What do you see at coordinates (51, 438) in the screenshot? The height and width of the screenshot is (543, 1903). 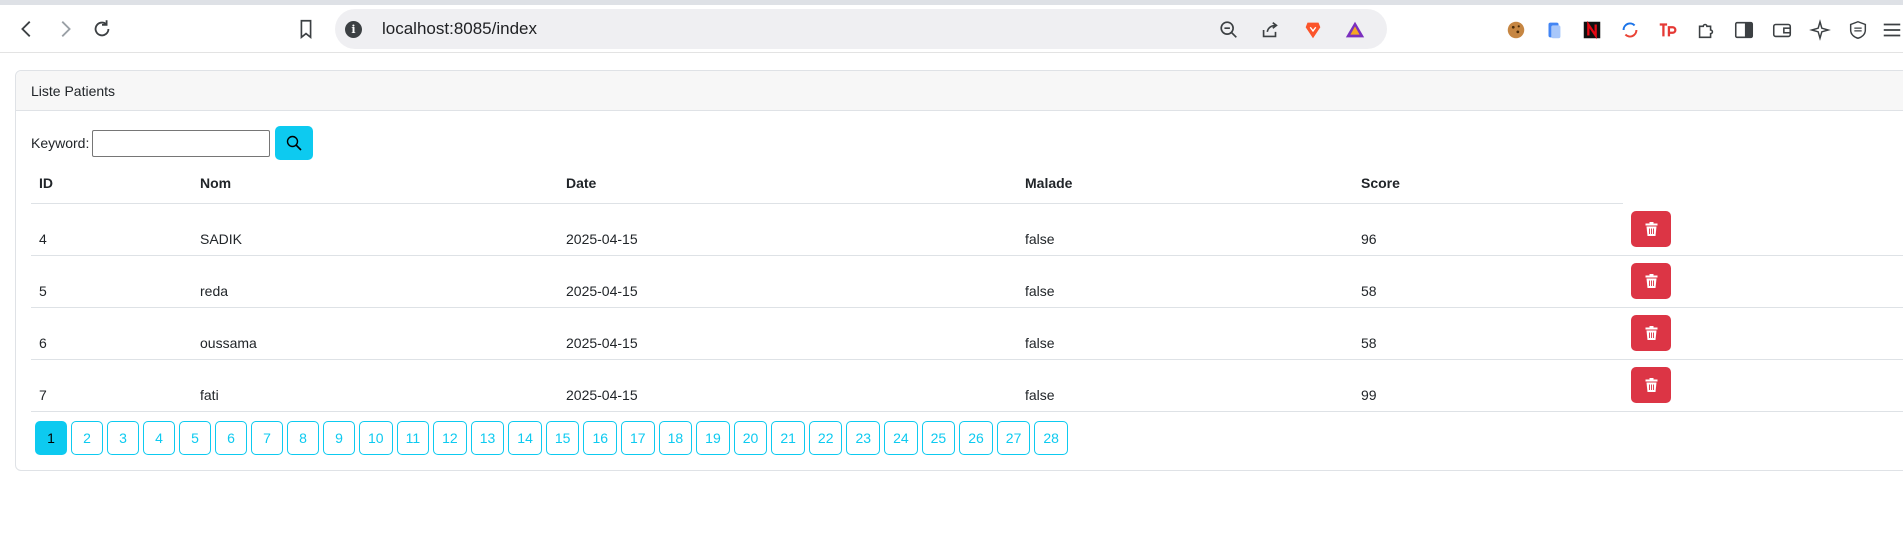 I see `page-link: 1` at bounding box center [51, 438].